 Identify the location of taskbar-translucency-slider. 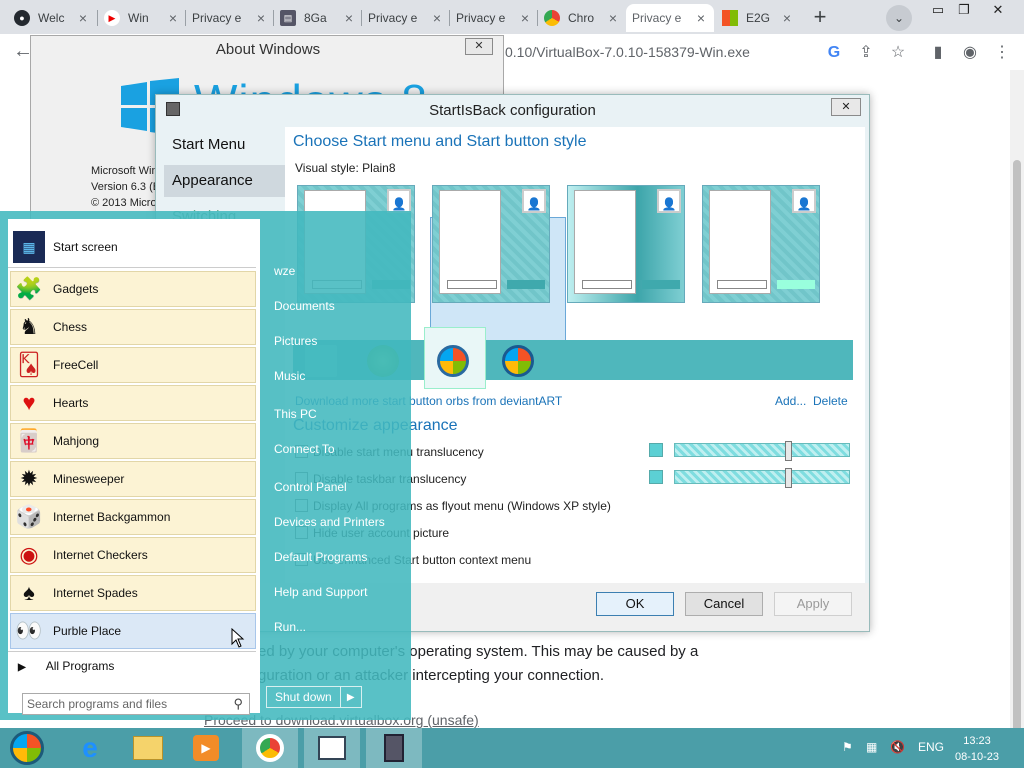
(762, 478).